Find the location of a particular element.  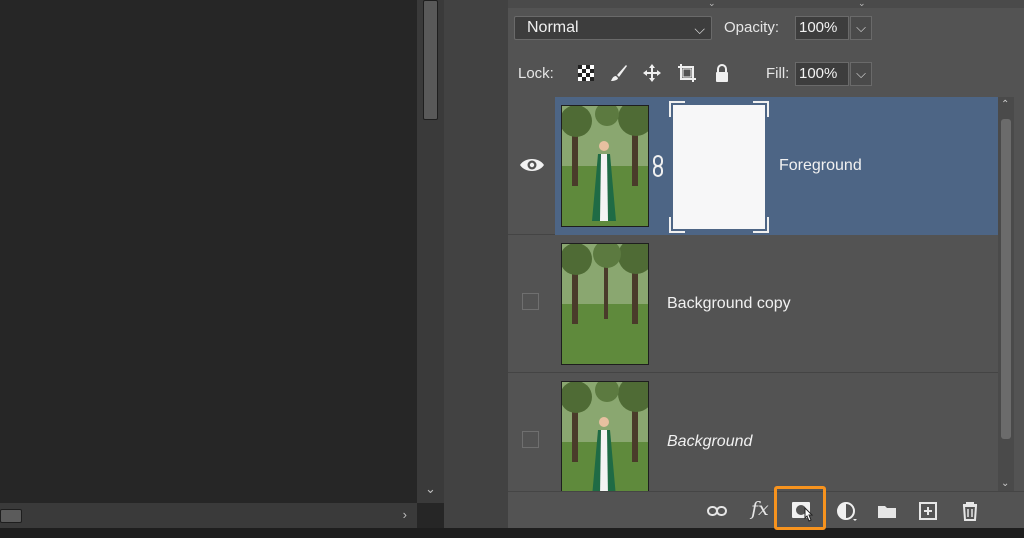

status-strip is located at coordinates (512, 533).